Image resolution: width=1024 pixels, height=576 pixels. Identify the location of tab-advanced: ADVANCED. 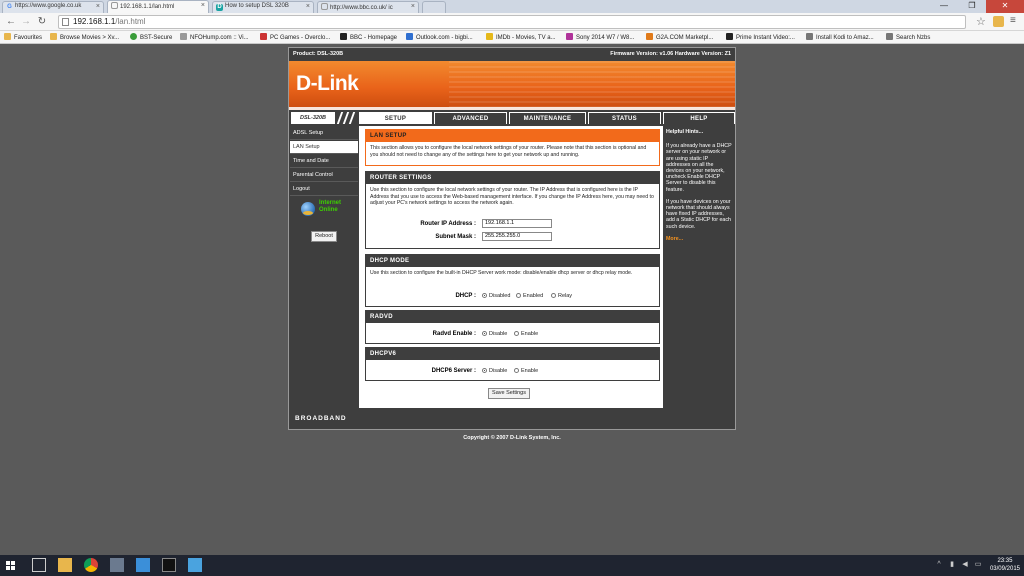
(470, 118).